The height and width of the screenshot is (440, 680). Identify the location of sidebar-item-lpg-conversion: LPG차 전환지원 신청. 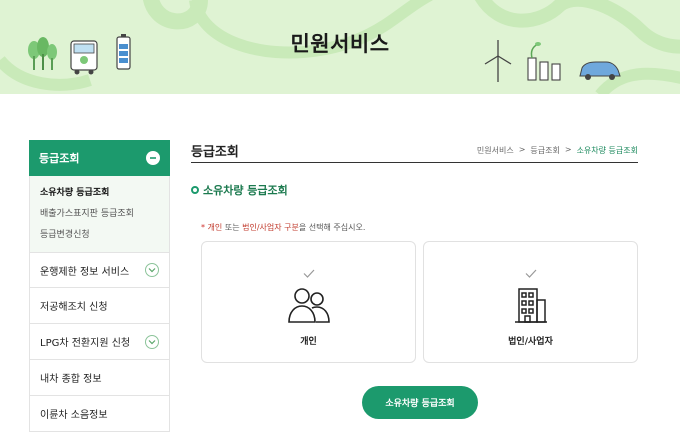
(99, 342).